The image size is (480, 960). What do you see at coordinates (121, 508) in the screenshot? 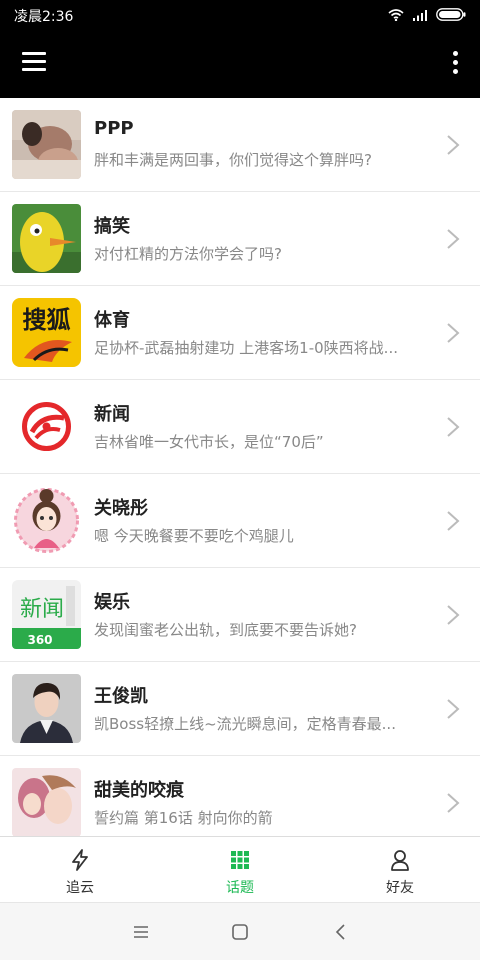
I see `topic-title: 关晓彤` at bounding box center [121, 508].